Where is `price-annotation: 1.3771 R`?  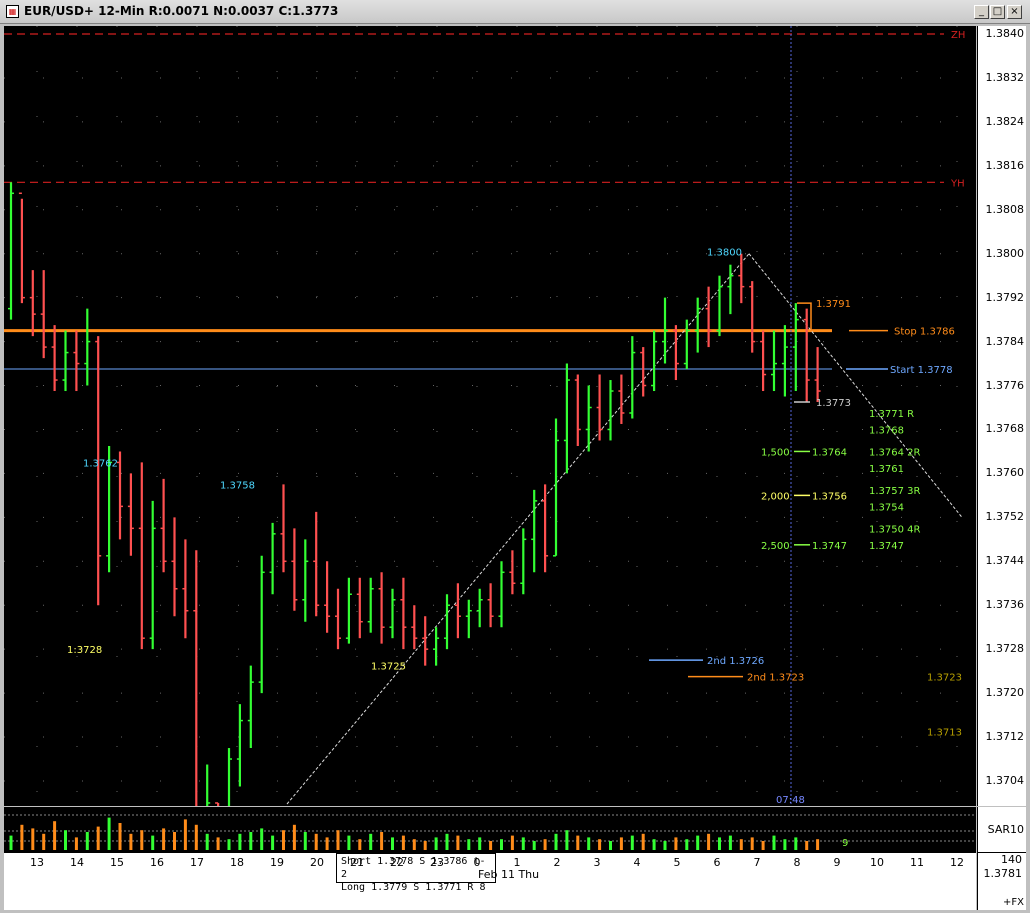
price-annotation: 1.3771 R is located at coordinates (891, 414).